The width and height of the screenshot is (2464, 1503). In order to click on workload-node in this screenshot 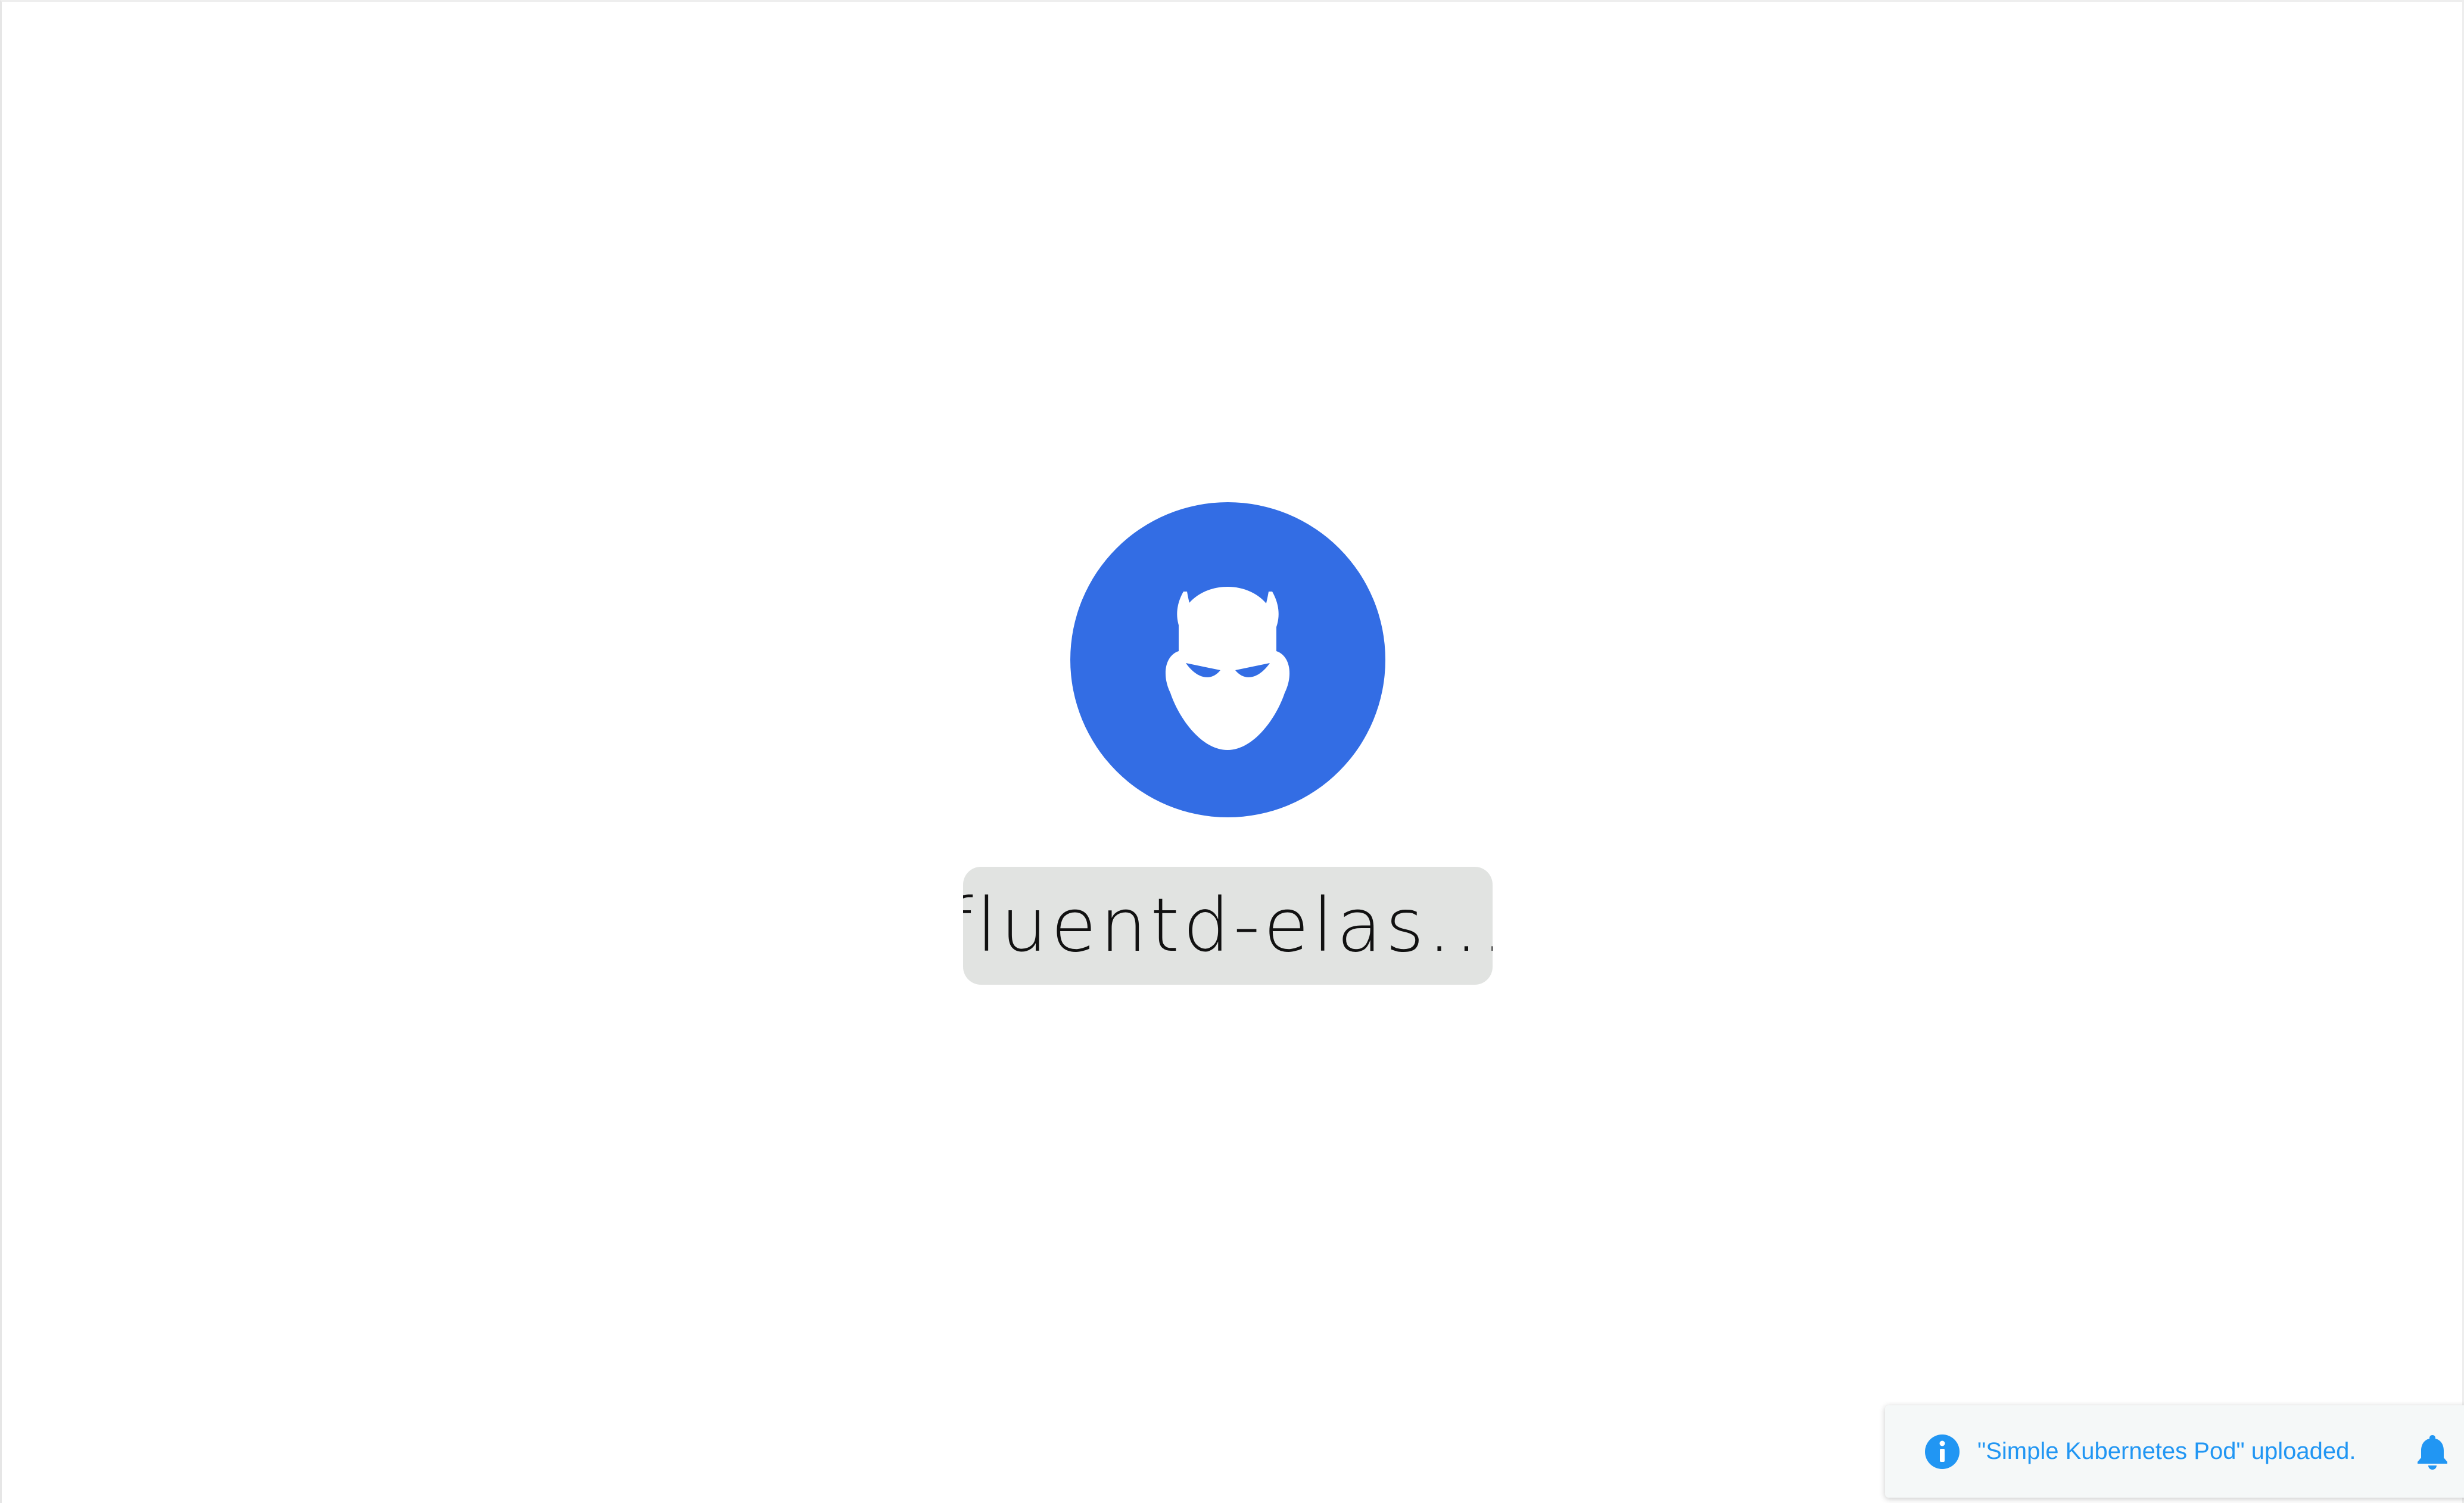, I will do `click(1227, 660)`.